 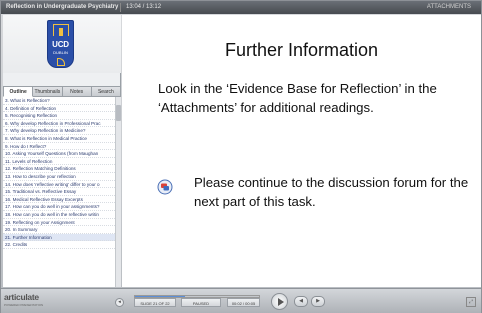 What do you see at coordinates (59, 147) in the screenshot?
I see `outline-item: 9. How do I Reflect?` at bounding box center [59, 147].